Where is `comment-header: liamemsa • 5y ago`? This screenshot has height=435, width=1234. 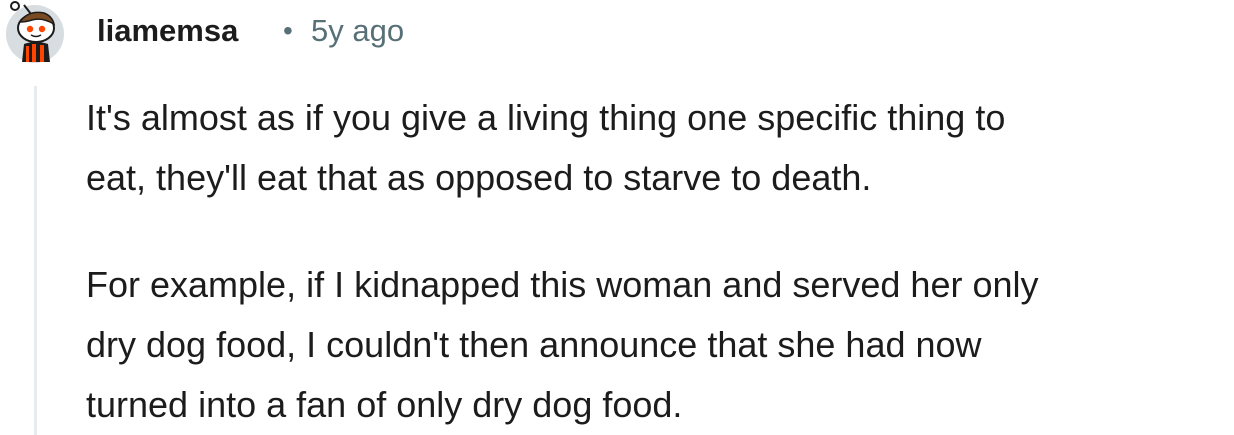 comment-header: liamemsa • 5y ago is located at coordinates (617, 32).